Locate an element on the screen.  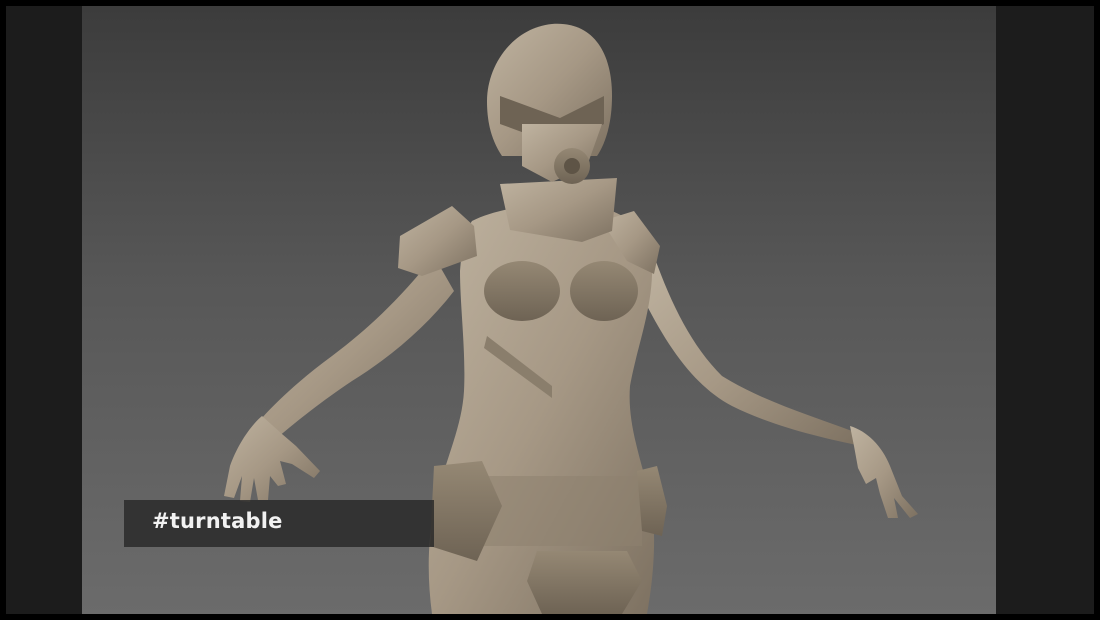
figure-right-arm is located at coordinates (780, 387).